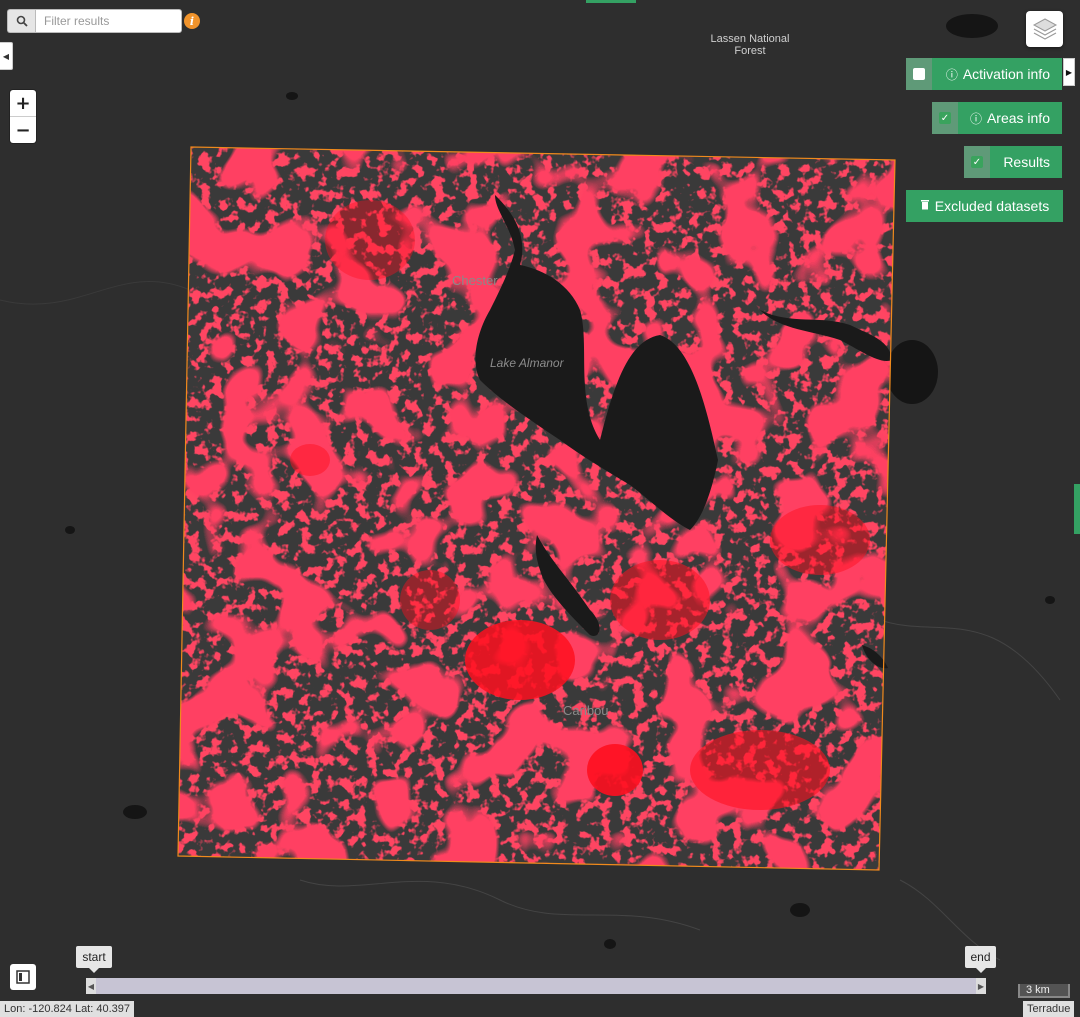 This screenshot has width=1080, height=1017. I want to click on timeline-start-marker: start, so click(94, 959).